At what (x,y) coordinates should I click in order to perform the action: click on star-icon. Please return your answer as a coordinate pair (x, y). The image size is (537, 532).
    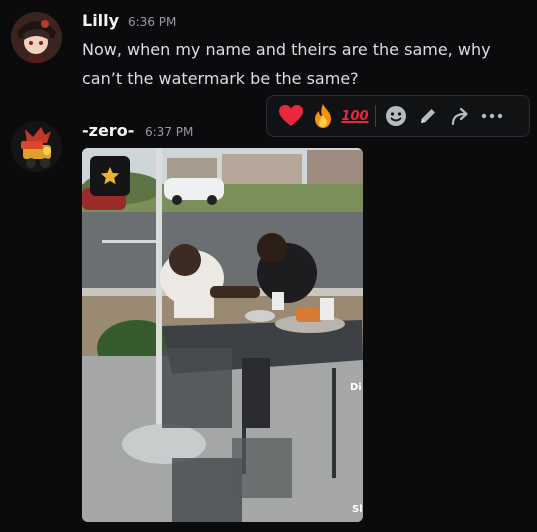
    Looking at the image, I should click on (110, 175).